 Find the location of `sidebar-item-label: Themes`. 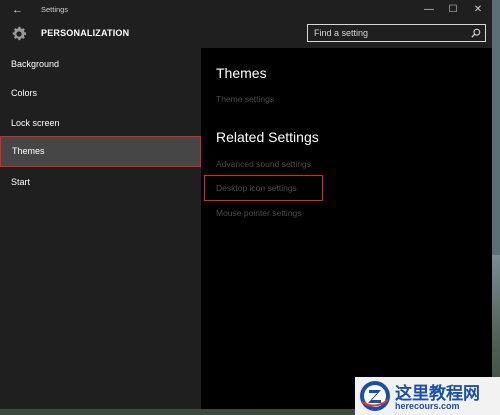

sidebar-item-label: Themes is located at coordinates (28, 151).